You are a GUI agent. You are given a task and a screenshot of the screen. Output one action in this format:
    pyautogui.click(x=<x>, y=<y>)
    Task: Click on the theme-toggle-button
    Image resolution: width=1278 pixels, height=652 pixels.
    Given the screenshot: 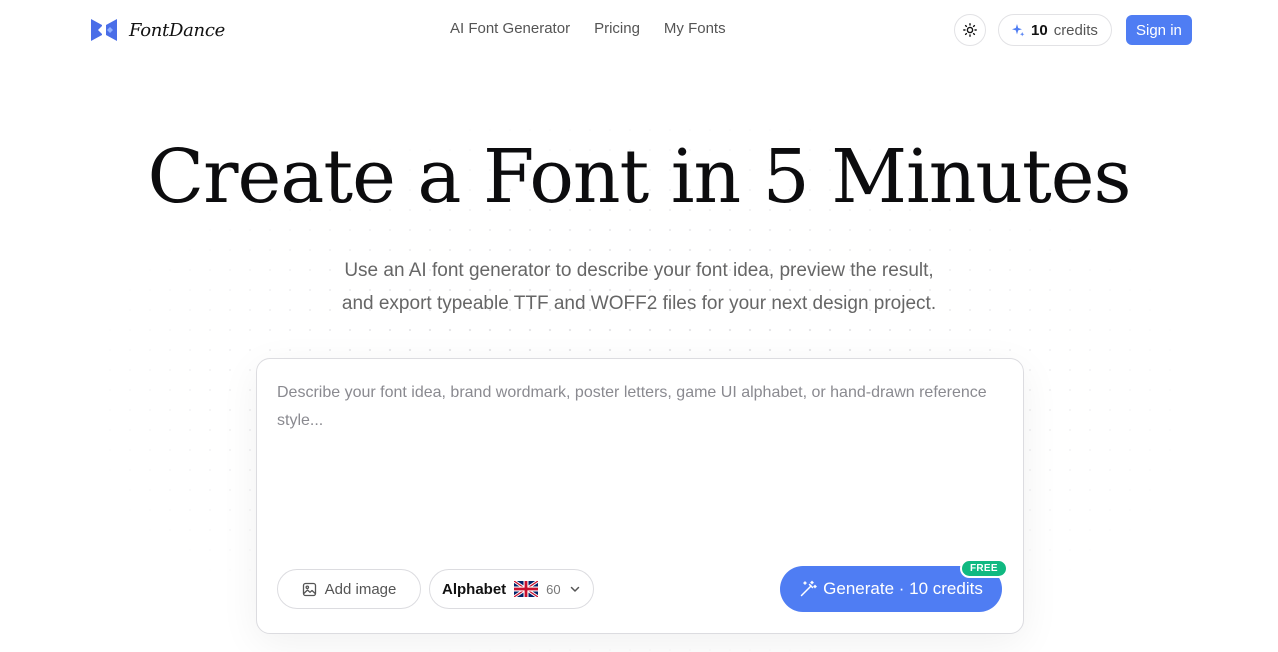 What is the action you would take?
    pyautogui.click(x=970, y=30)
    